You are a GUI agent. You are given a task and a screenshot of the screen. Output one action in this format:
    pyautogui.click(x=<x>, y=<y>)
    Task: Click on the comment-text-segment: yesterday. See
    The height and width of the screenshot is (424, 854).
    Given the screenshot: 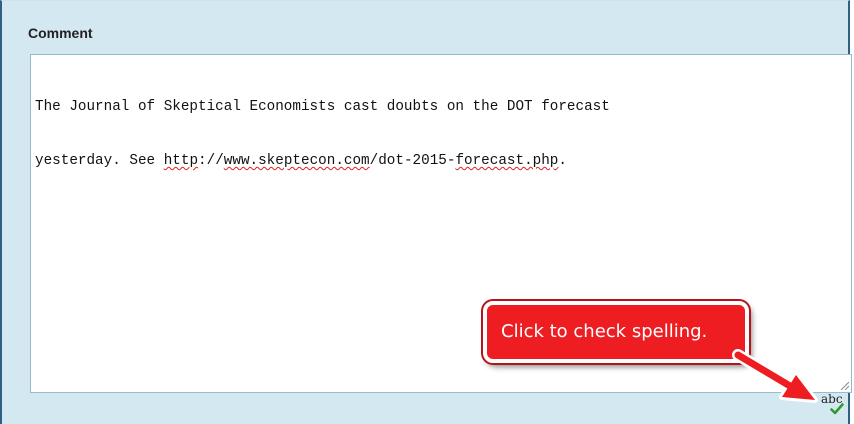 What is the action you would take?
    pyautogui.click(x=99, y=161)
    